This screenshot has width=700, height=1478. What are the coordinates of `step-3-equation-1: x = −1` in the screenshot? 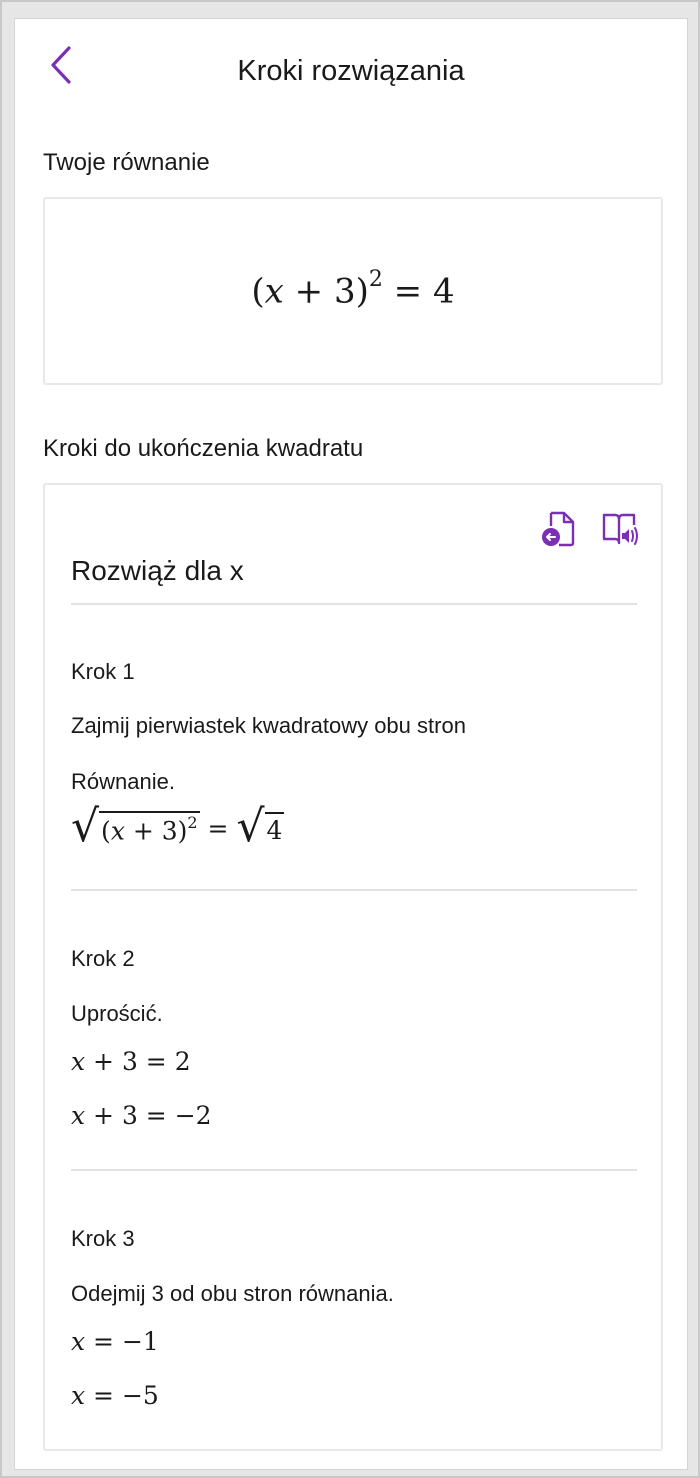 It's located at (115, 1341).